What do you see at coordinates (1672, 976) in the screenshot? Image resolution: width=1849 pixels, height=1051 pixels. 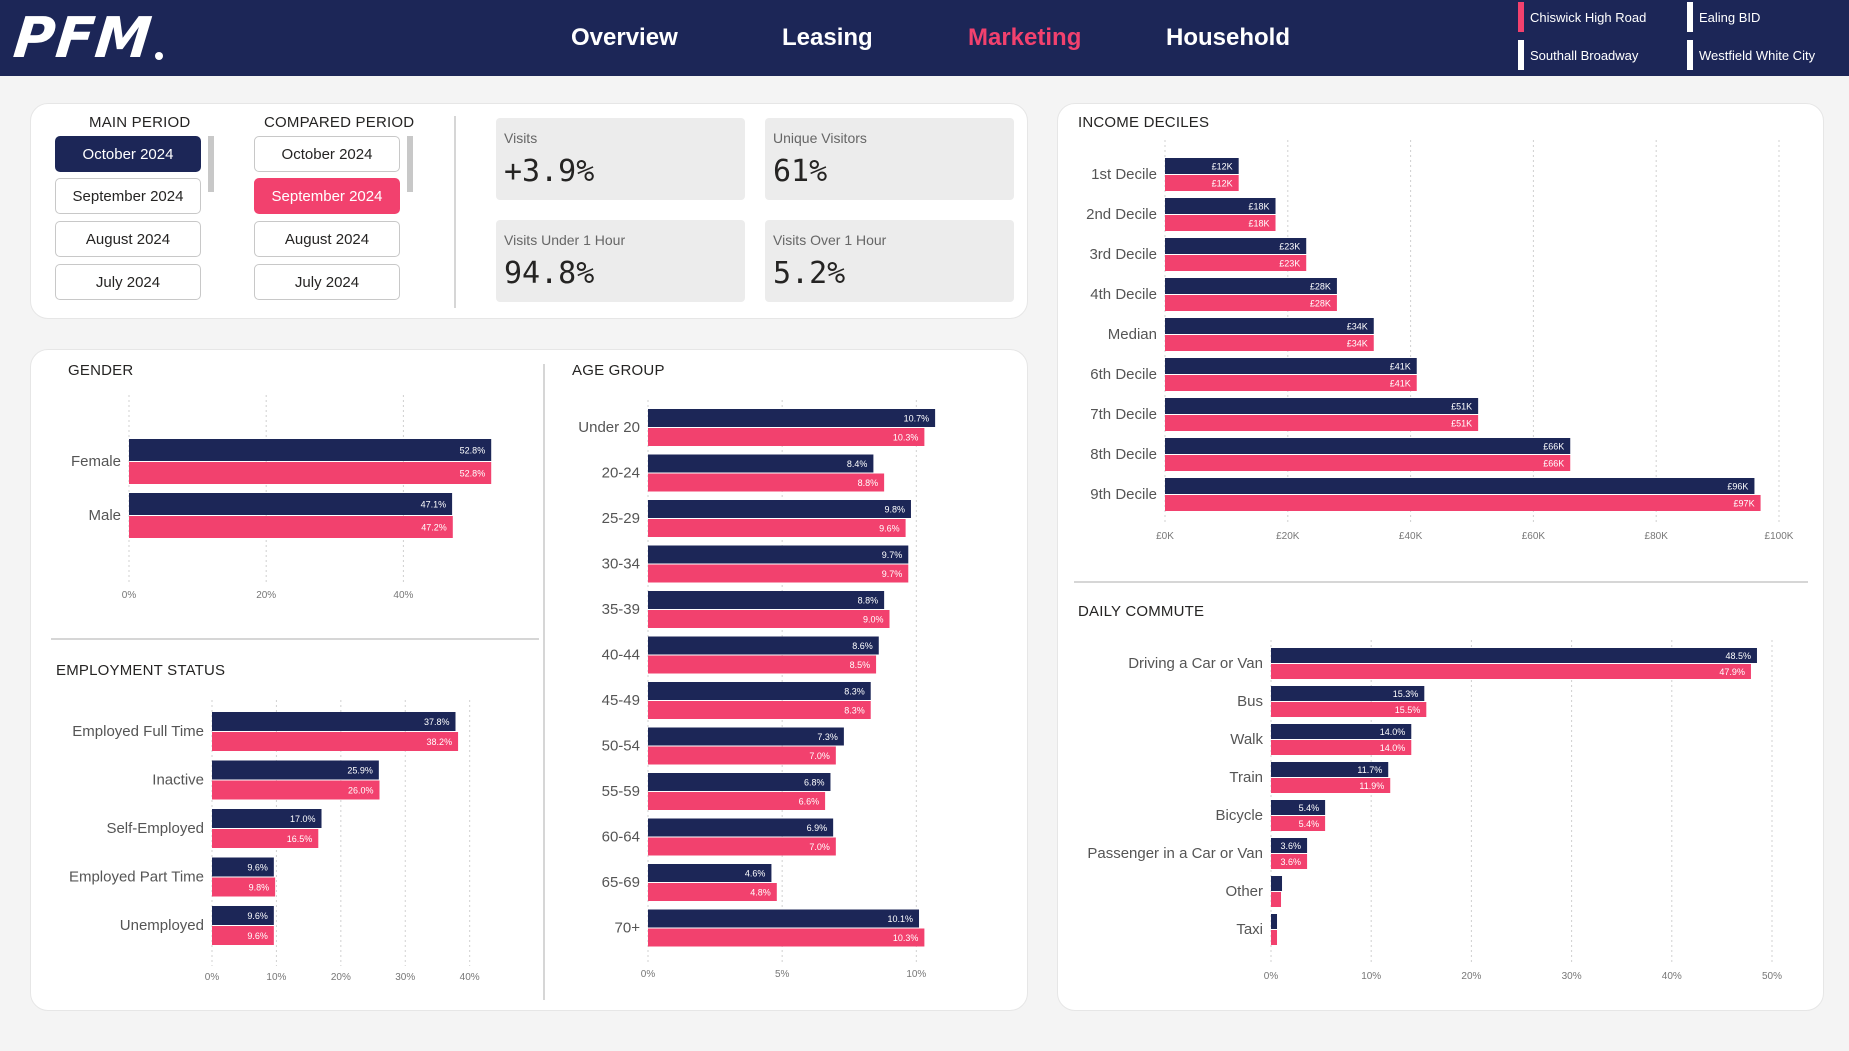 I see `commute-tick-label: 40%` at bounding box center [1672, 976].